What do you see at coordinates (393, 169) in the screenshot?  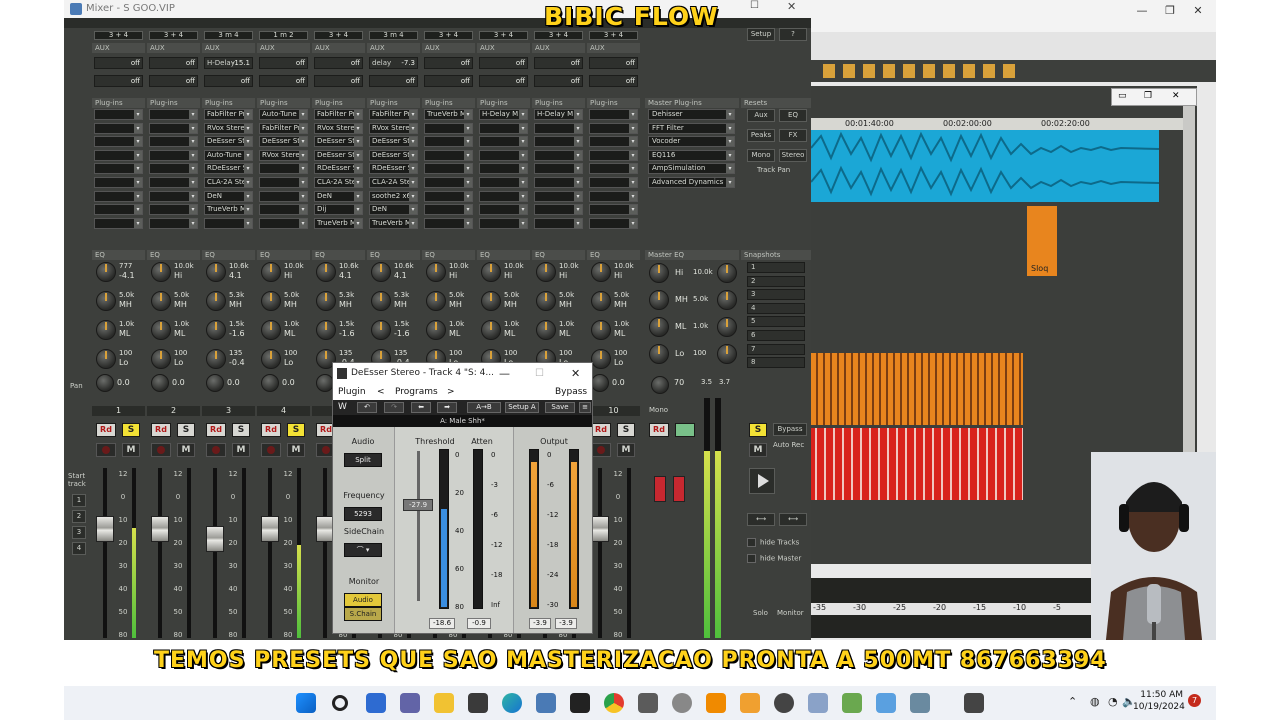 I see `plugin-slot: RDeEsser S ▾` at bounding box center [393, 169].